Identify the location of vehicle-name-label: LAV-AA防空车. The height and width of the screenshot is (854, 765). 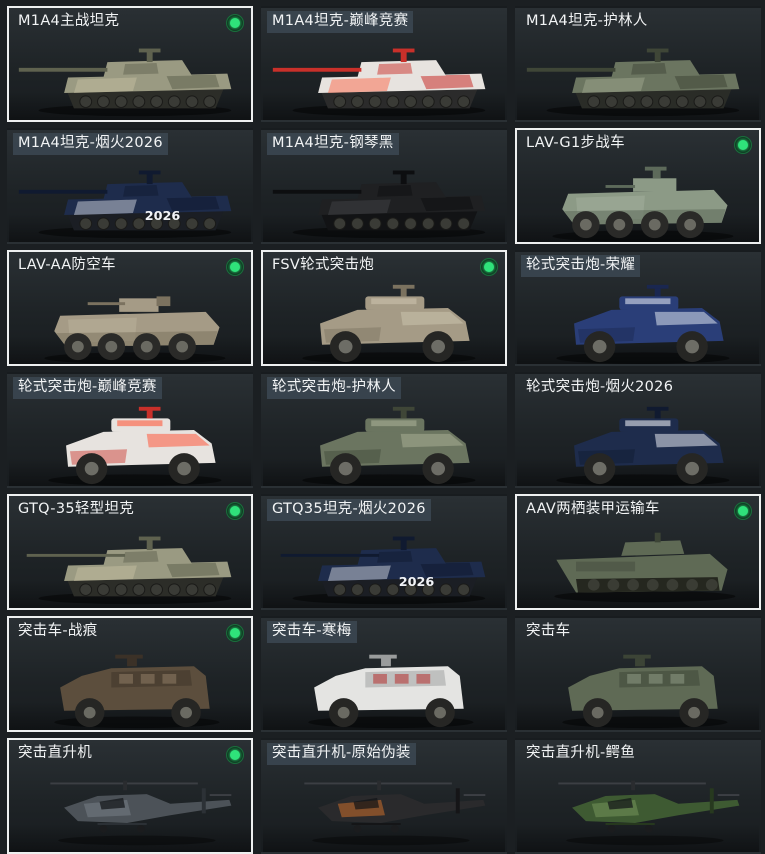
(67, 265).